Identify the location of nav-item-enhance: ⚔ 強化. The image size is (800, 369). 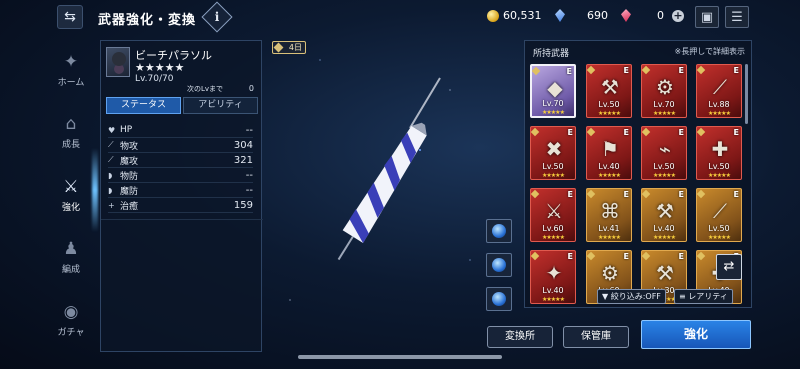
(71, 195).